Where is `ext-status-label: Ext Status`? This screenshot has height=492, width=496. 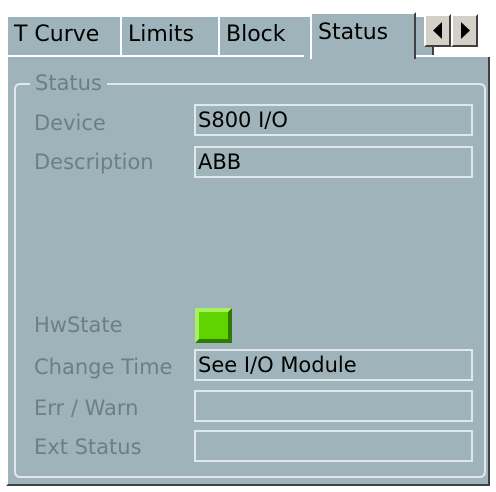
ext-status-label: Ext Status is located at coordinates (88, 447).